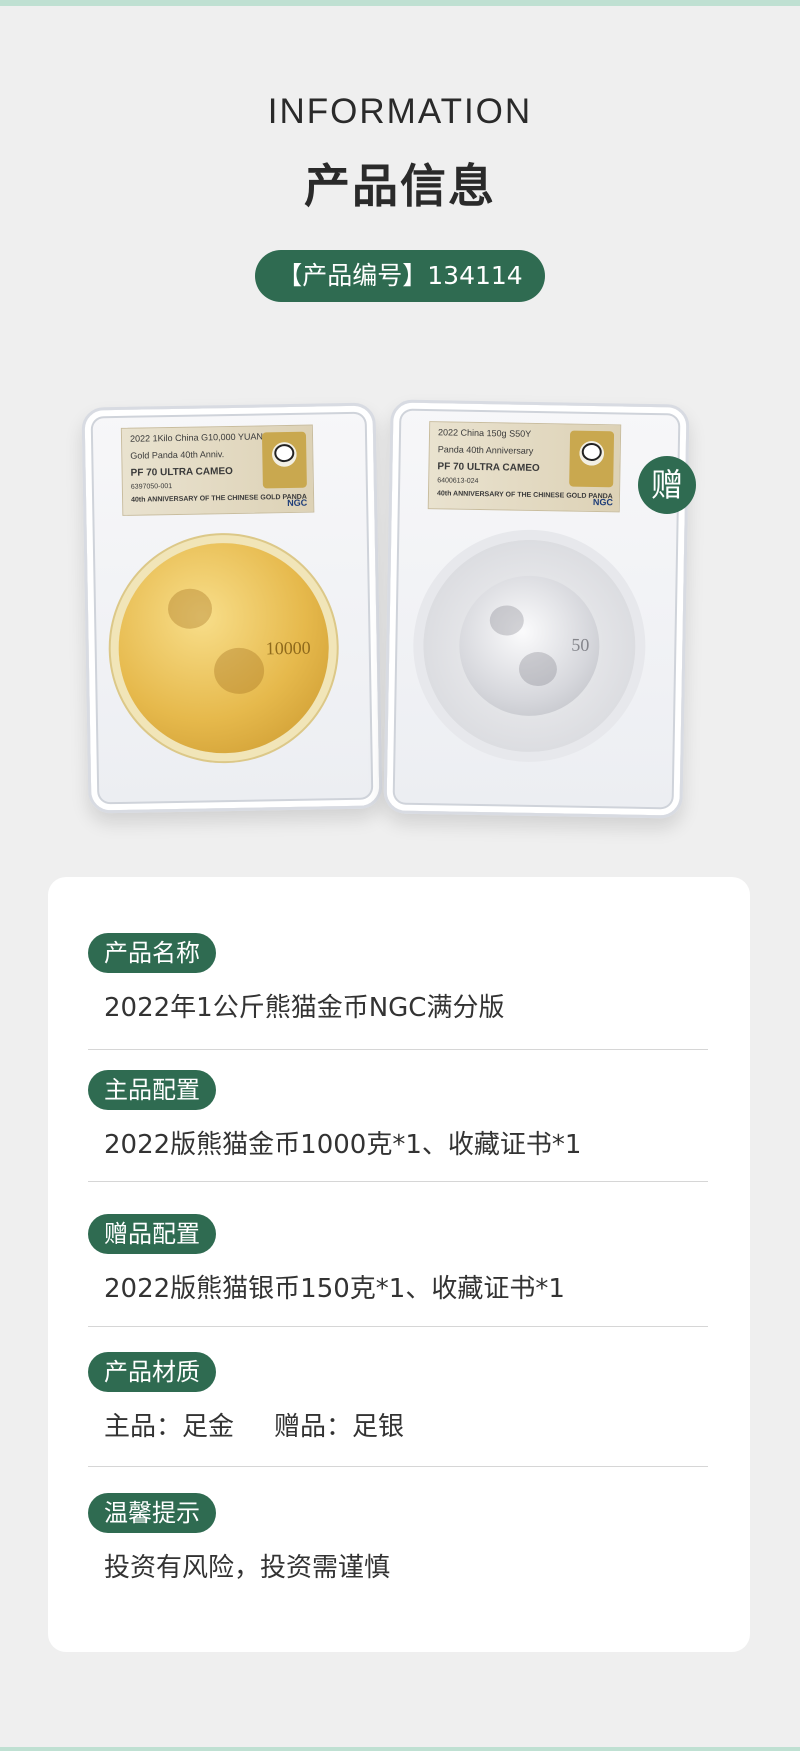 The image size is (800, 1751). What do you see at coordinates (398, 1115) in the screenshot?
I see `info-row-main-config: 主品配置 2022版熊猫金币1000克*1、收藏证书*1` at bounding box center [398, 1115].